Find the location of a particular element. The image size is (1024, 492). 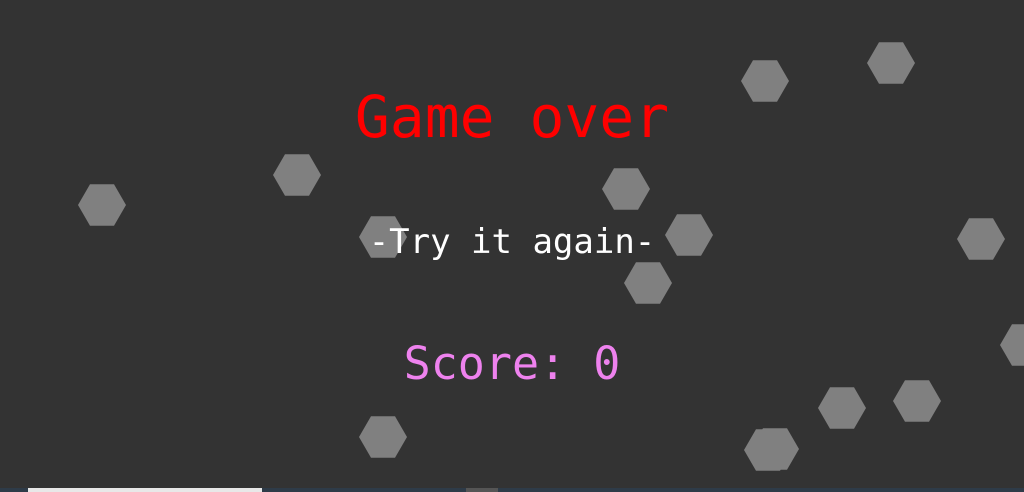

game-over-title: Game over is located at coordinates (512, 117).